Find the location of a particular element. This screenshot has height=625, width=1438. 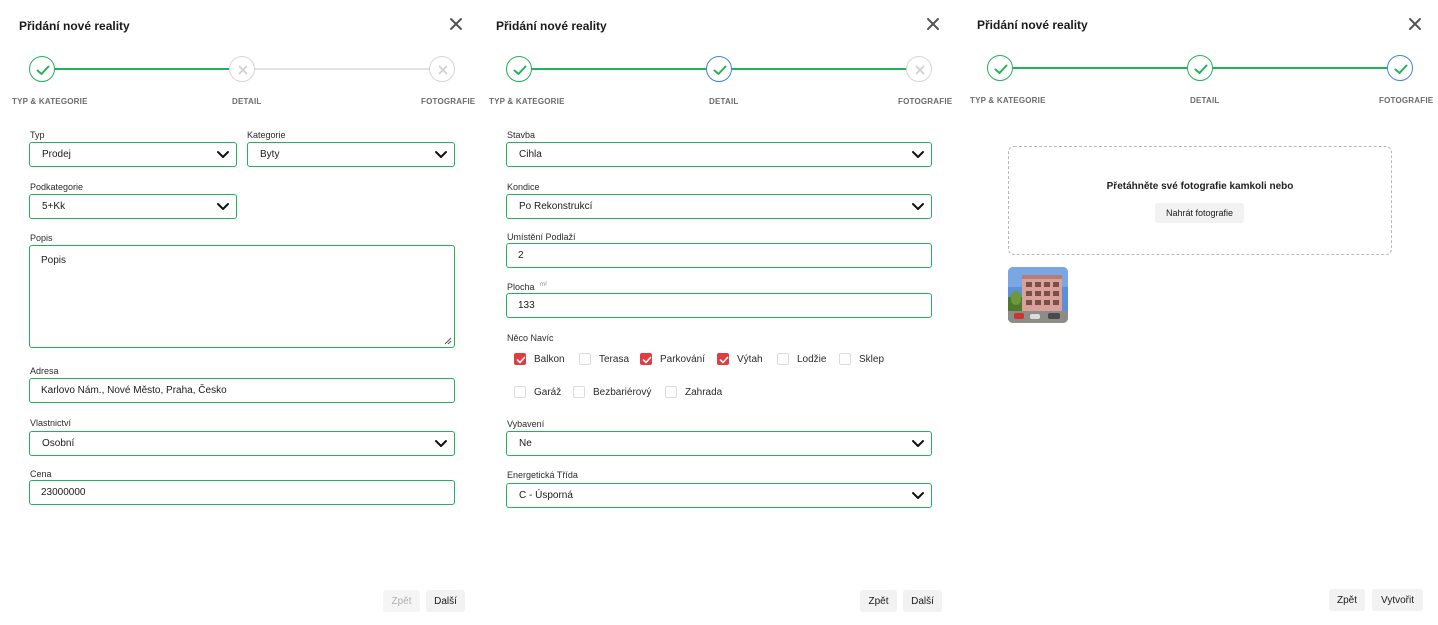

sklep-checkbox: Sklep is located at coordinates (861, 359).